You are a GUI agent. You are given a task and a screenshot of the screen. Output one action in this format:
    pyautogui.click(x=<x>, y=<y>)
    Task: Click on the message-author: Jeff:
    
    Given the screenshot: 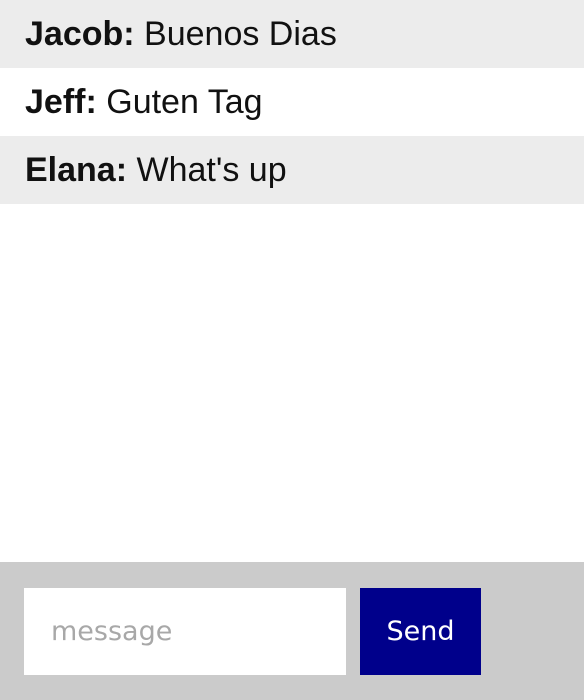 What is the action you would take?
    pyautogui.click(x=61, y=102)
    